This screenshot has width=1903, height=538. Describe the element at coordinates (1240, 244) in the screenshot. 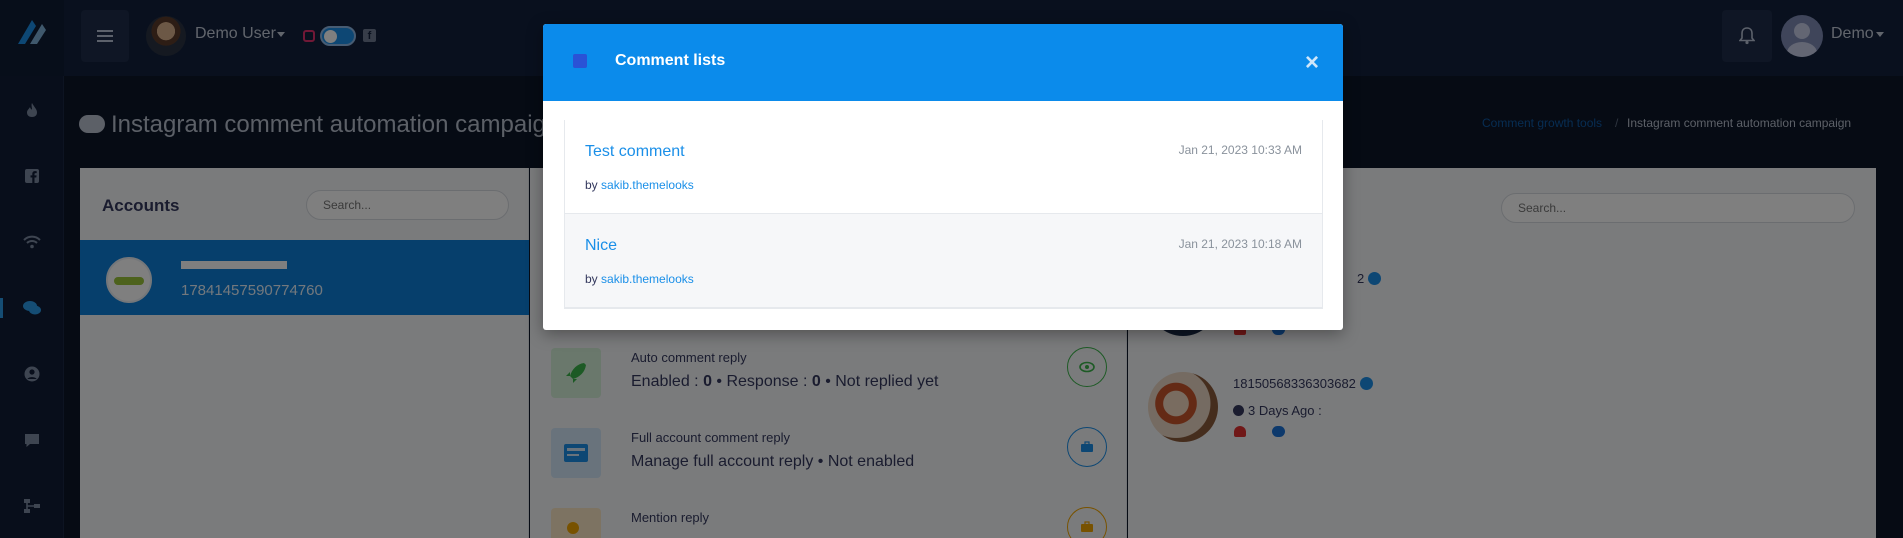

I see `comment-time: Jan 21, 2023 10:18 AM` at that location.